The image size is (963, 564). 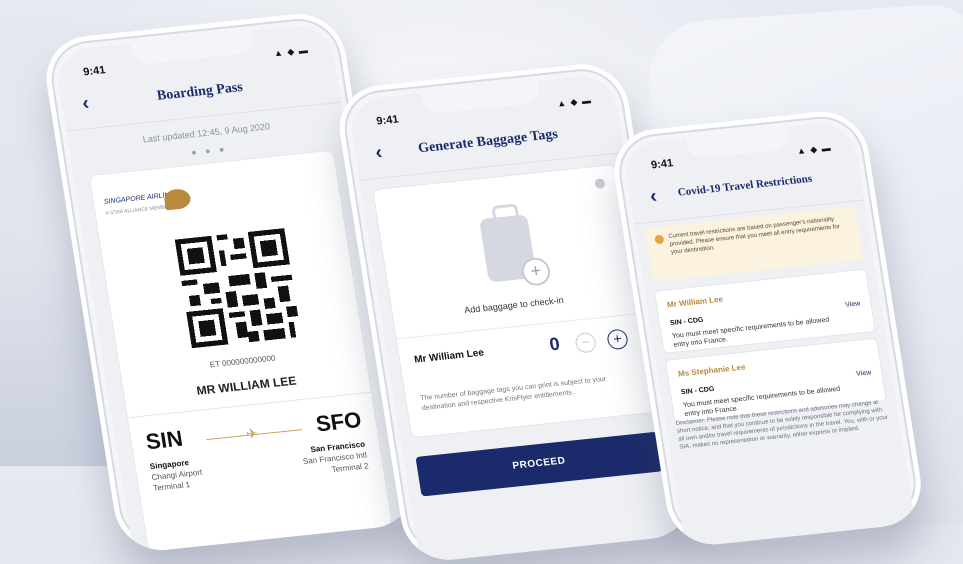 I want to click on warning-icon, so click(x=659, y=239).